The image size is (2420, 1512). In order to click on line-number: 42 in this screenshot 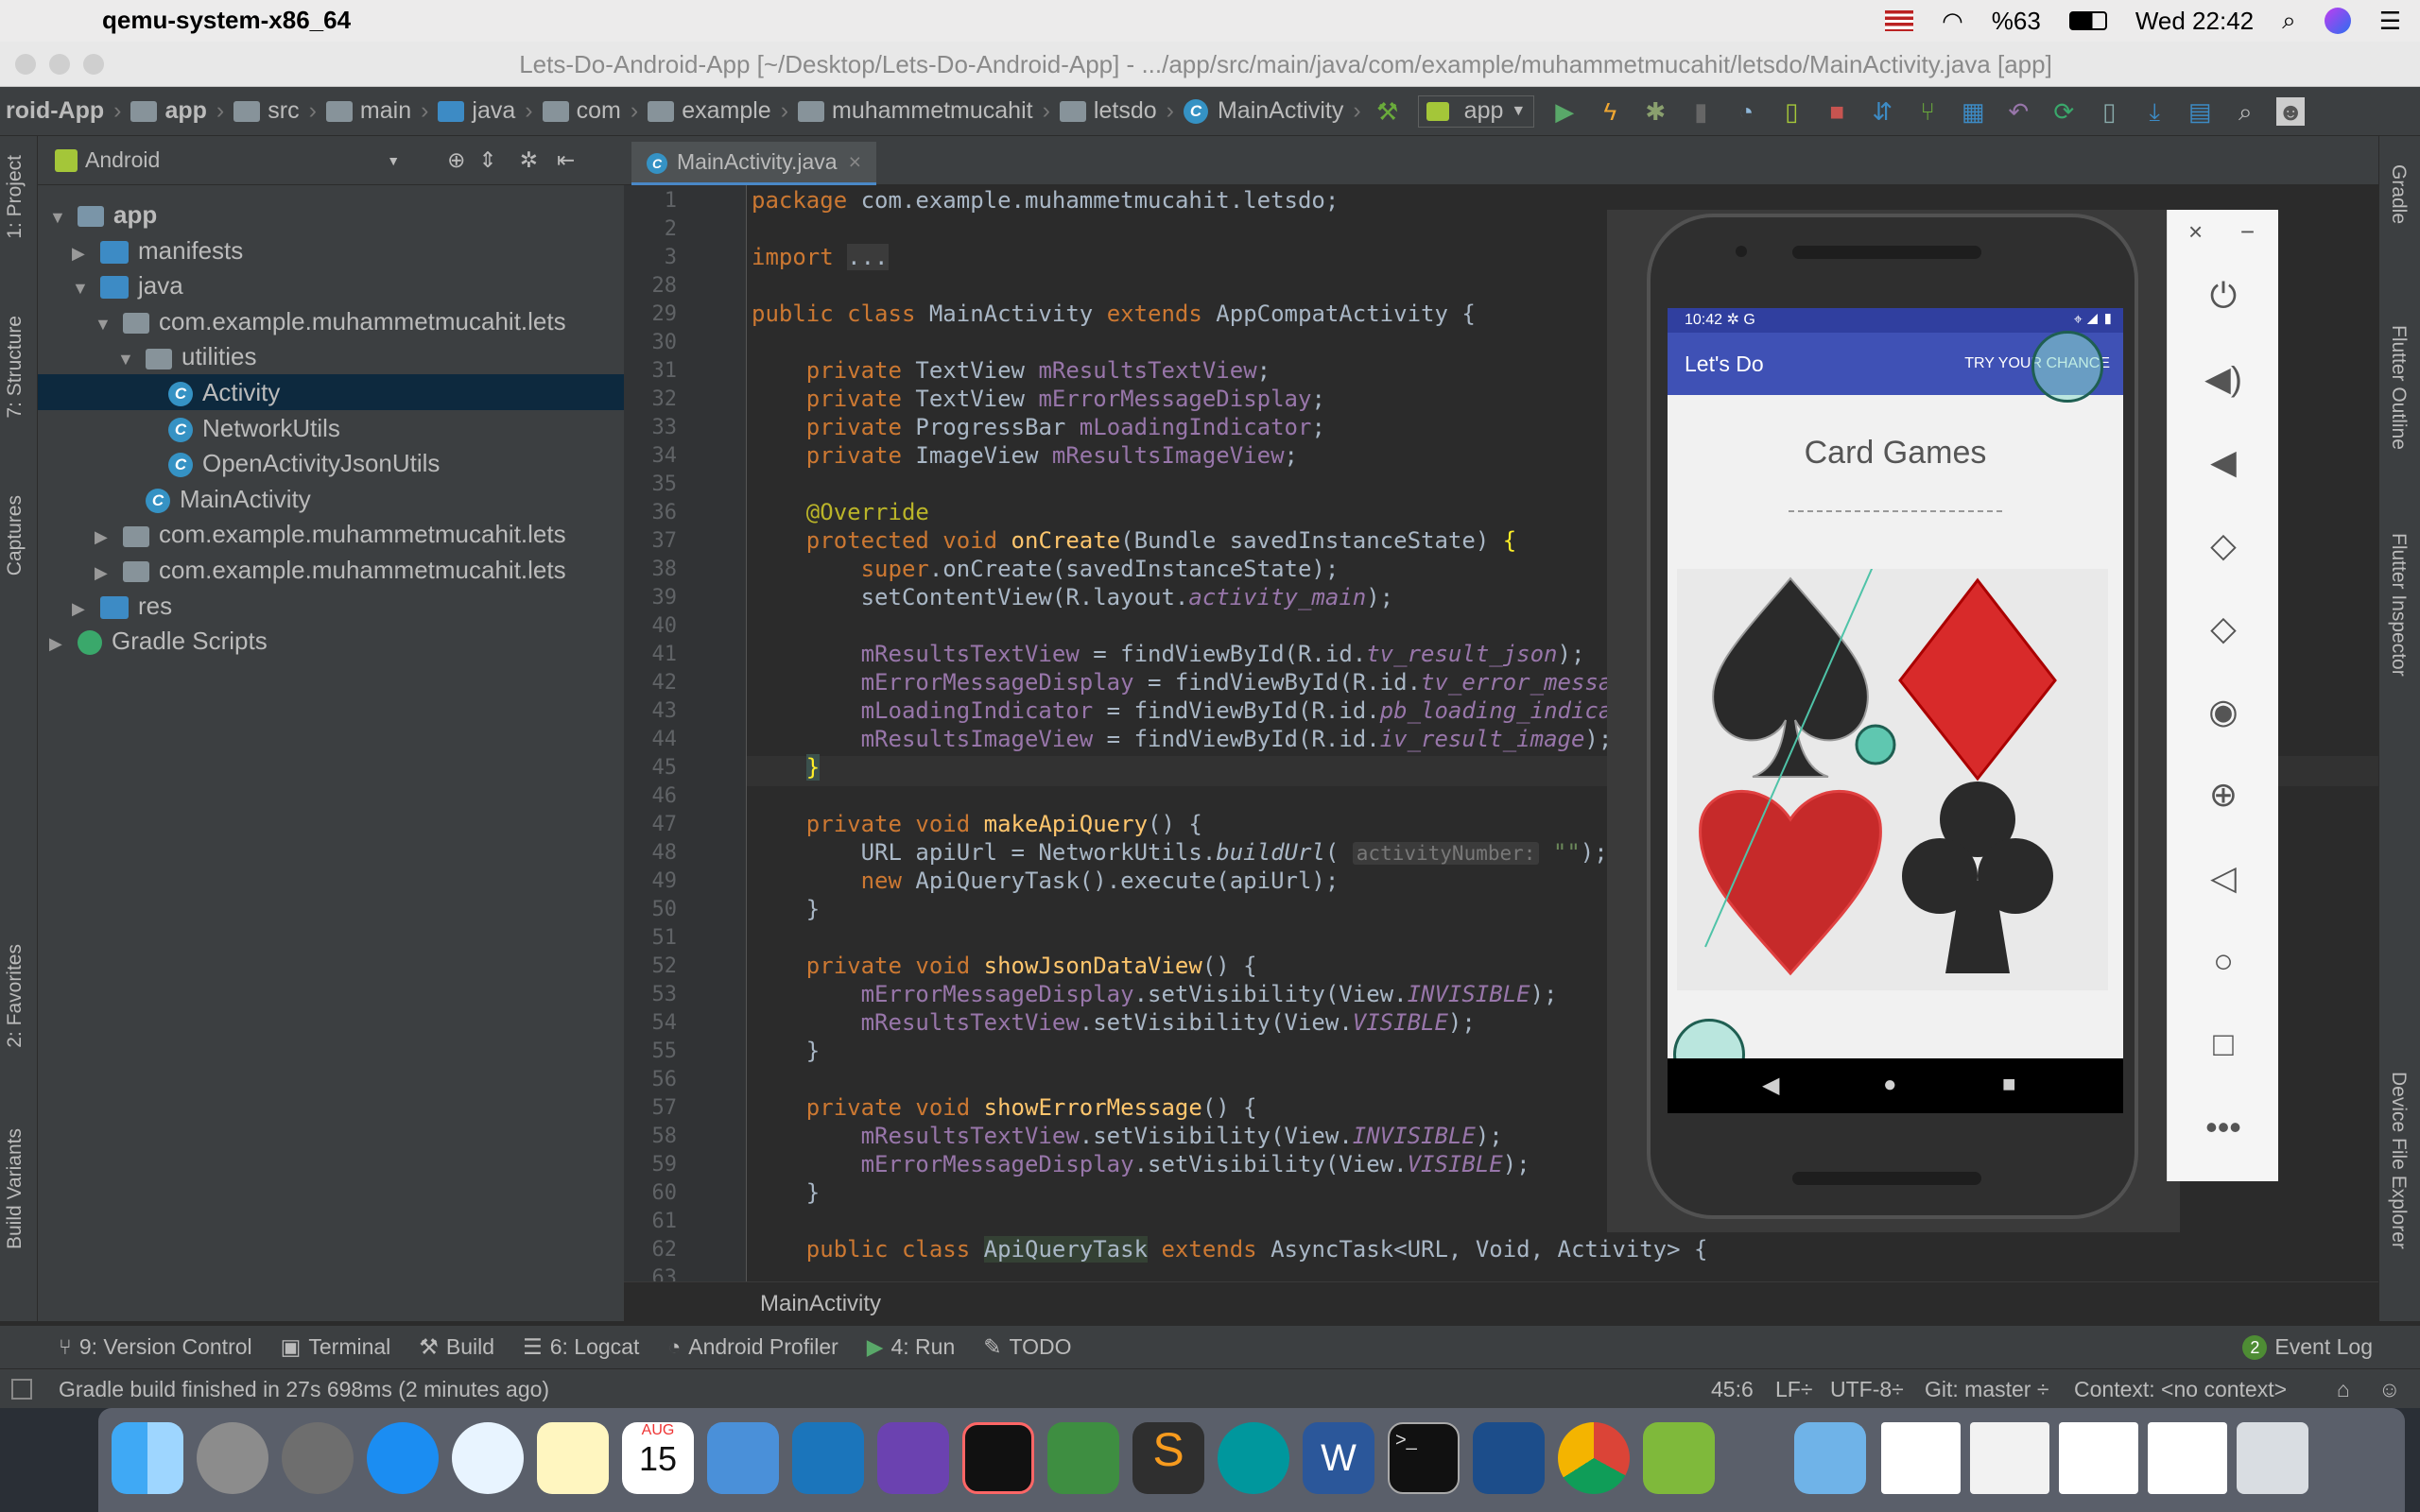, I will do `click(651, 683)`.